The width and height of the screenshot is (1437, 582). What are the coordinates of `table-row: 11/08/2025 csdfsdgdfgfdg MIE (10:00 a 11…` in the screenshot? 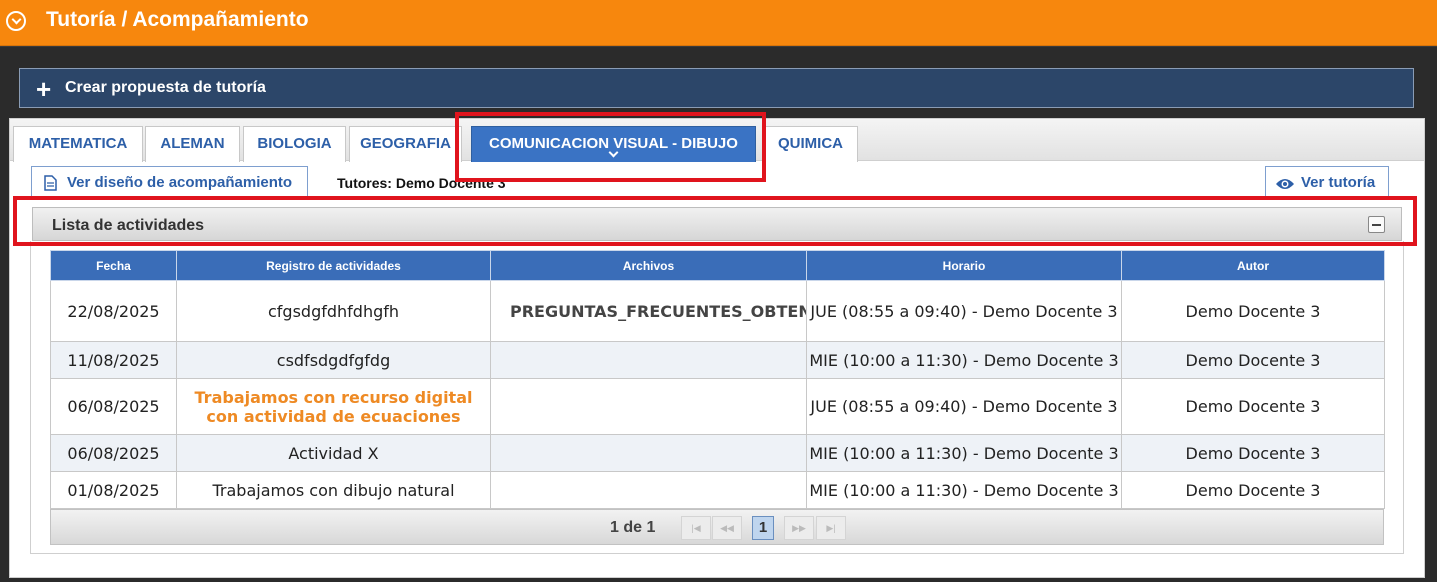 It's located at (717, 360).